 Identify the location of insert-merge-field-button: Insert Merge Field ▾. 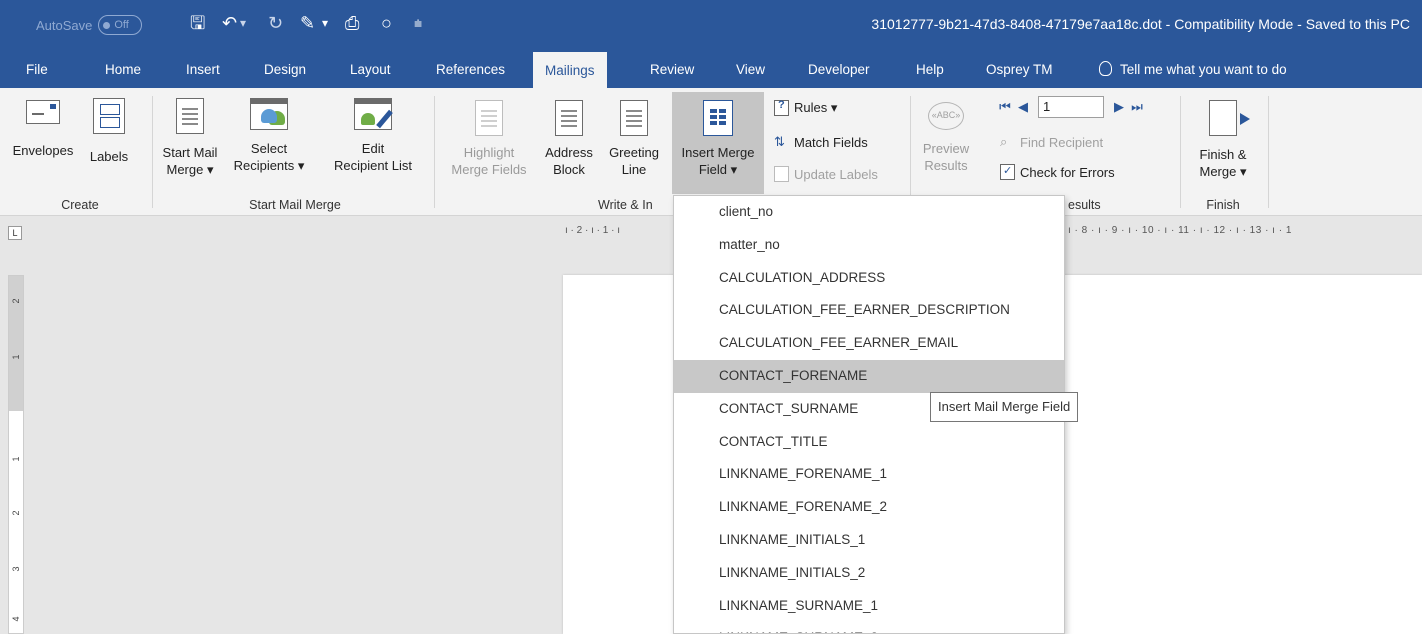
(718, 143).